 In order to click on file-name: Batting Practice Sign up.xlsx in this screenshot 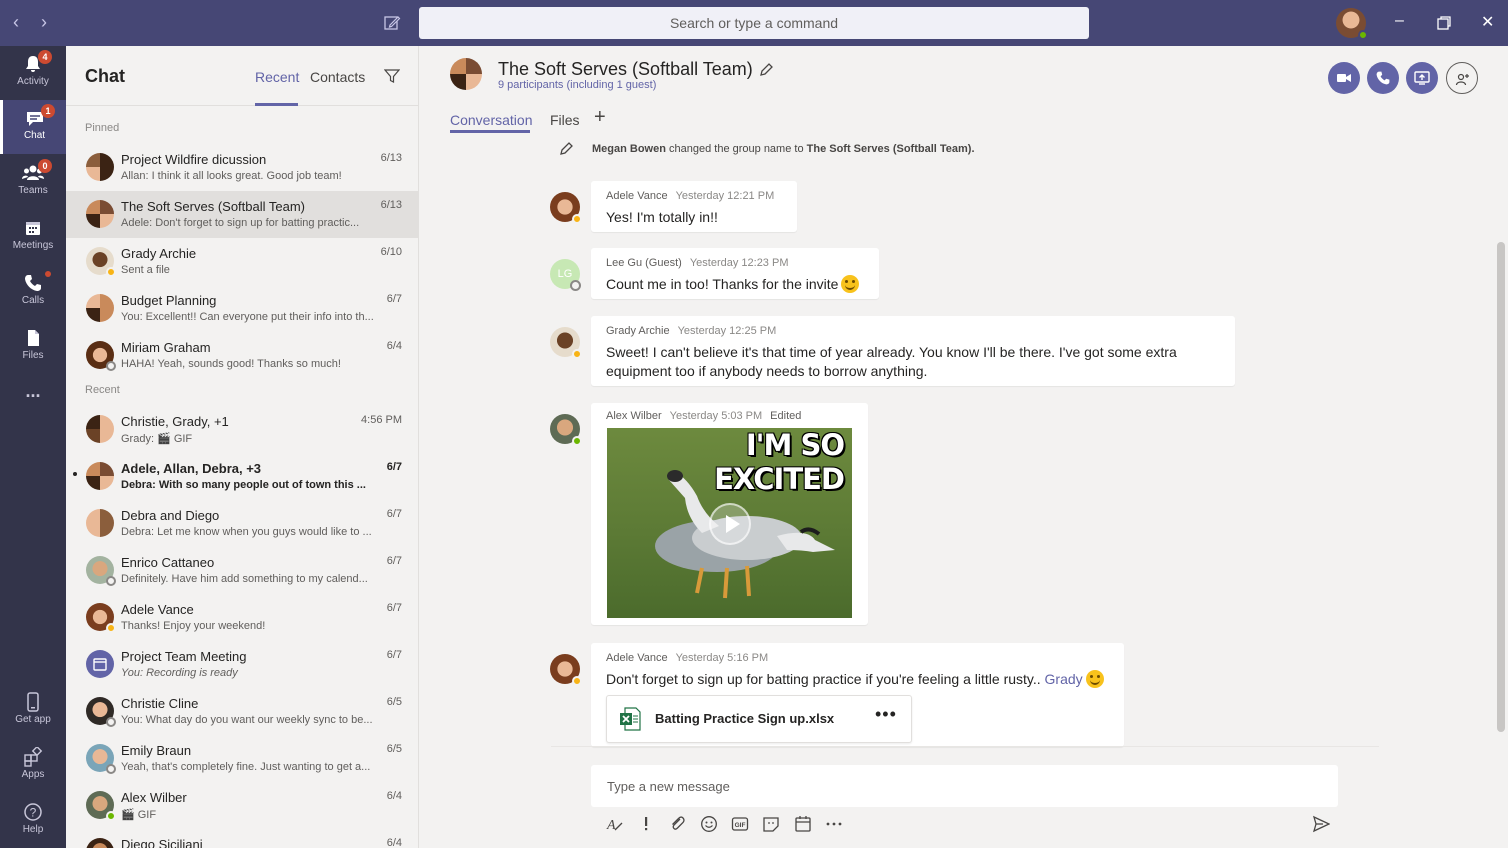, I will do `click(744, 718)`.